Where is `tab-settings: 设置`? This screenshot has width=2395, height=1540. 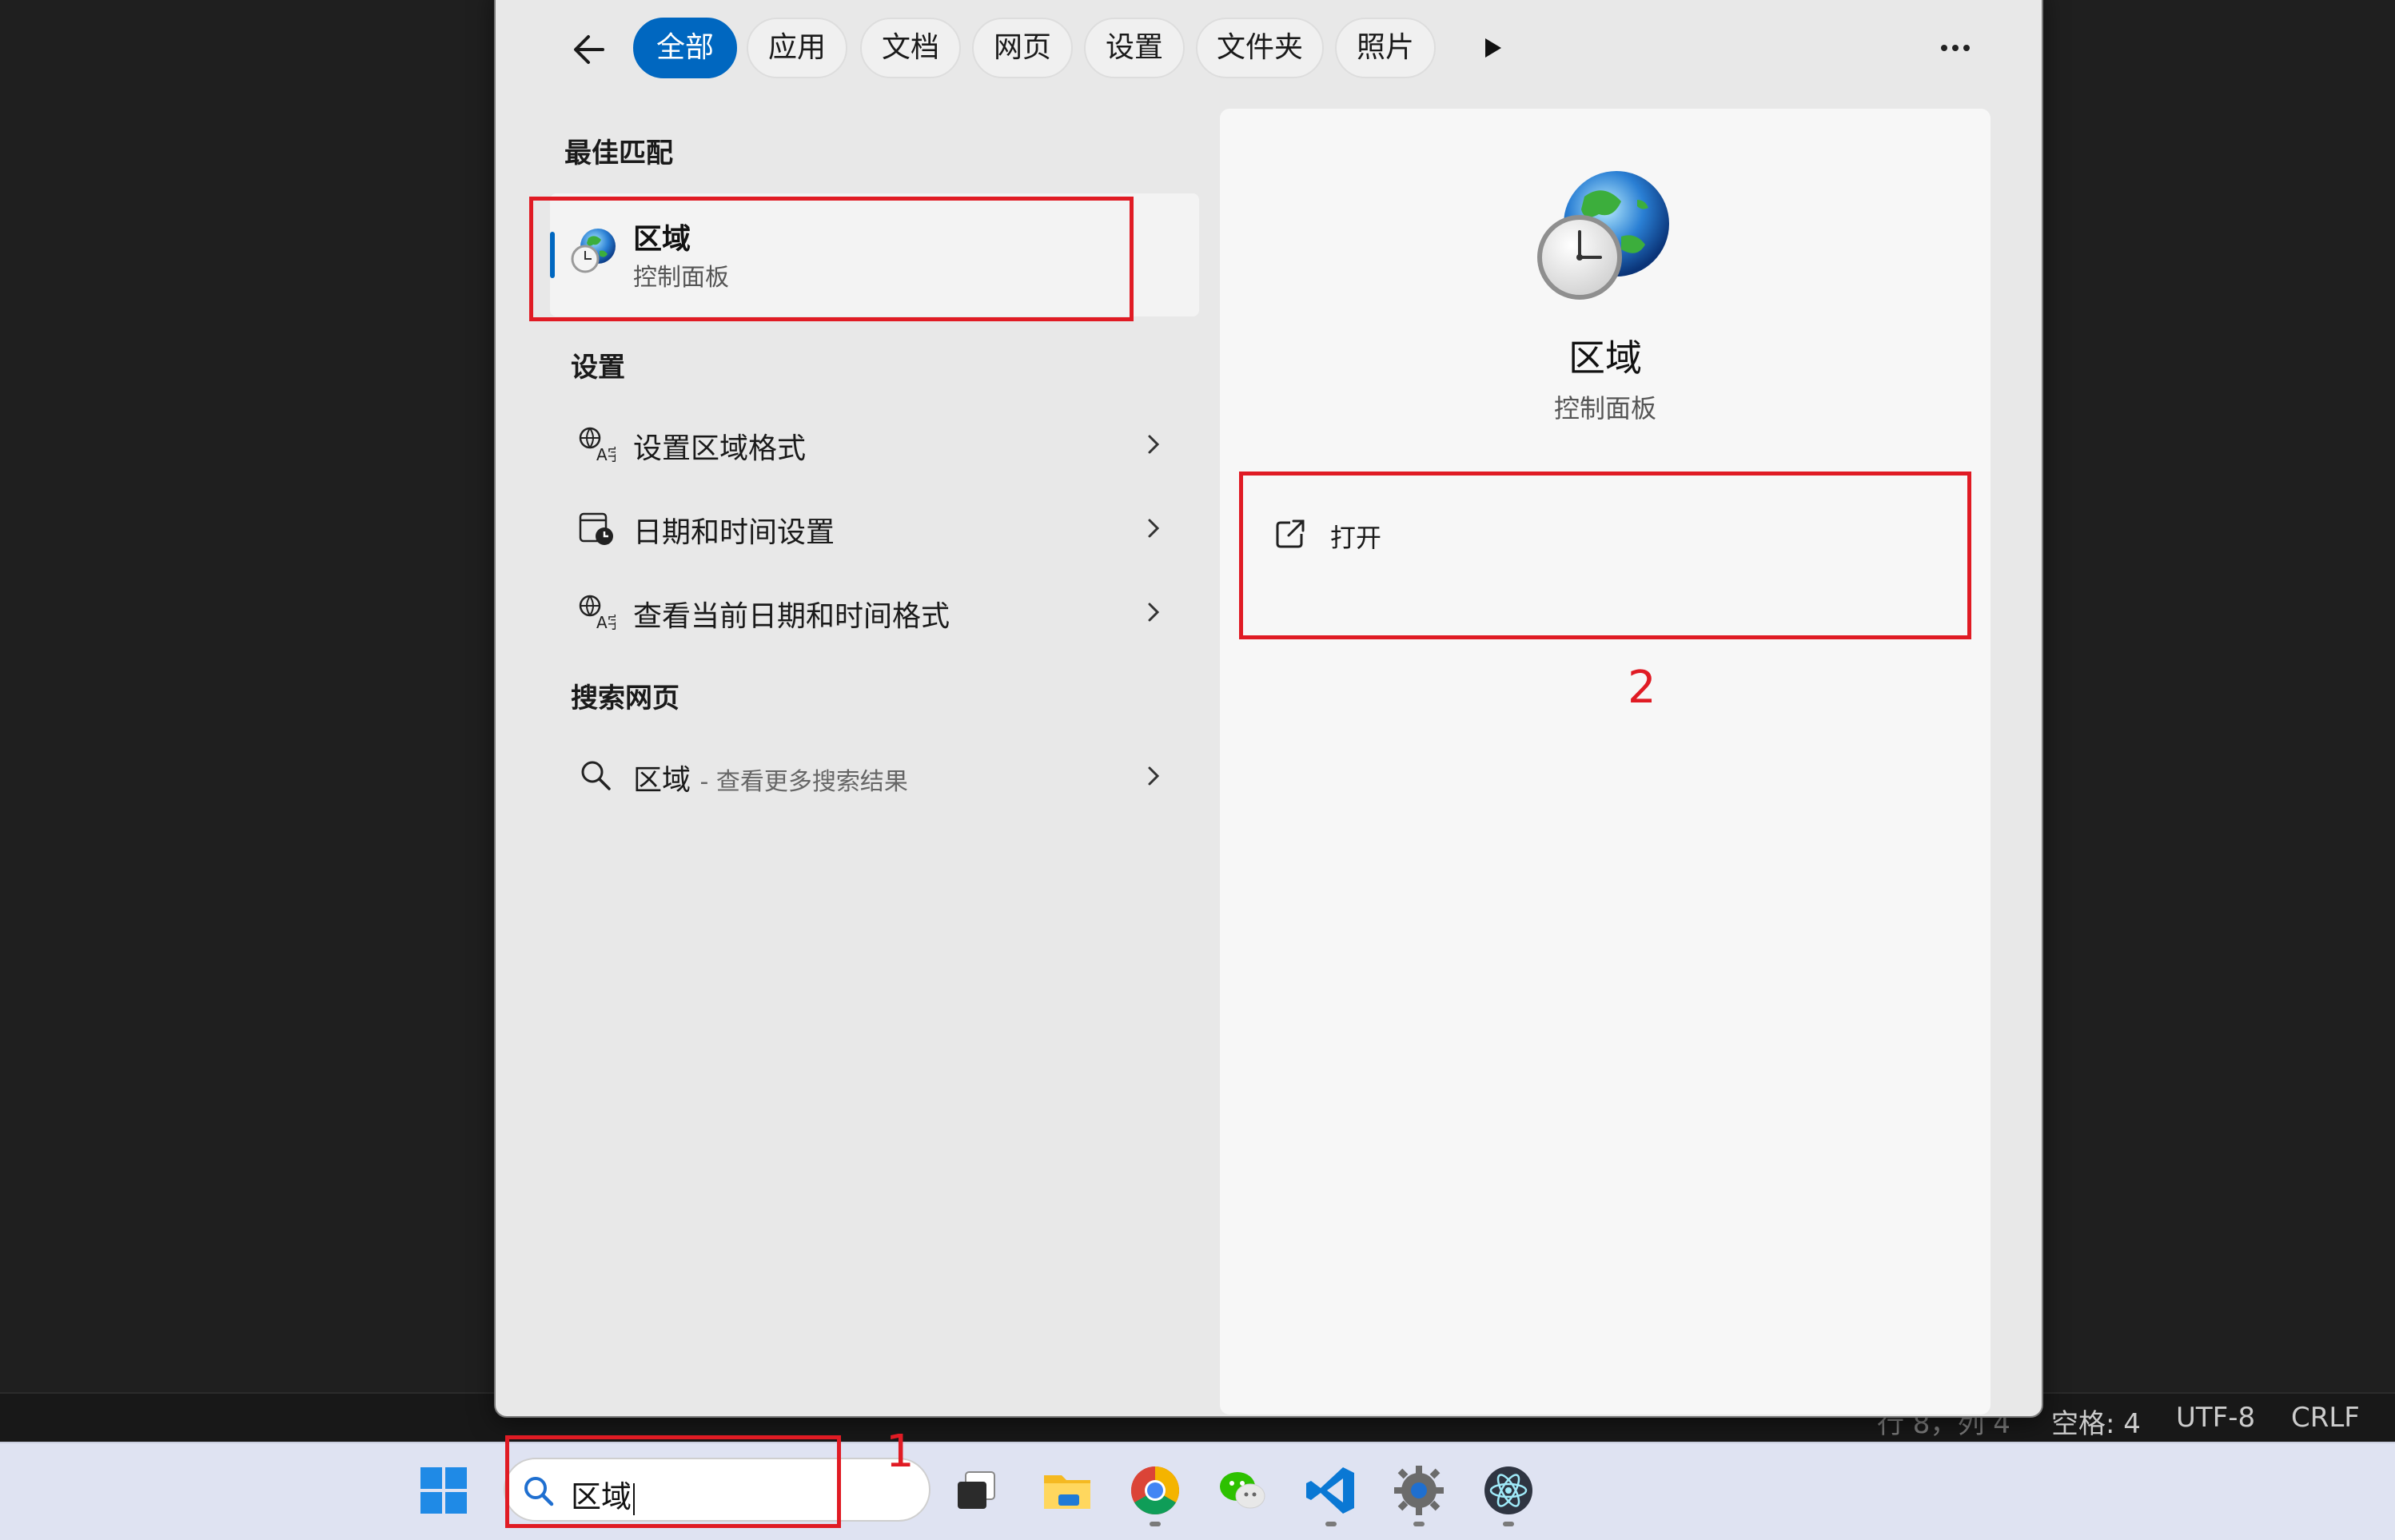 tab-settings: 设置 is located at coordinates (1134, 48).